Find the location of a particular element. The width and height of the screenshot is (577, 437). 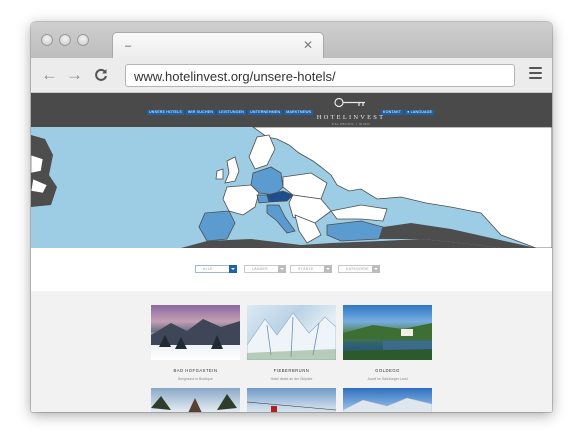

filter-laender-label: LÄNDER is located at coordinates (260, 269).